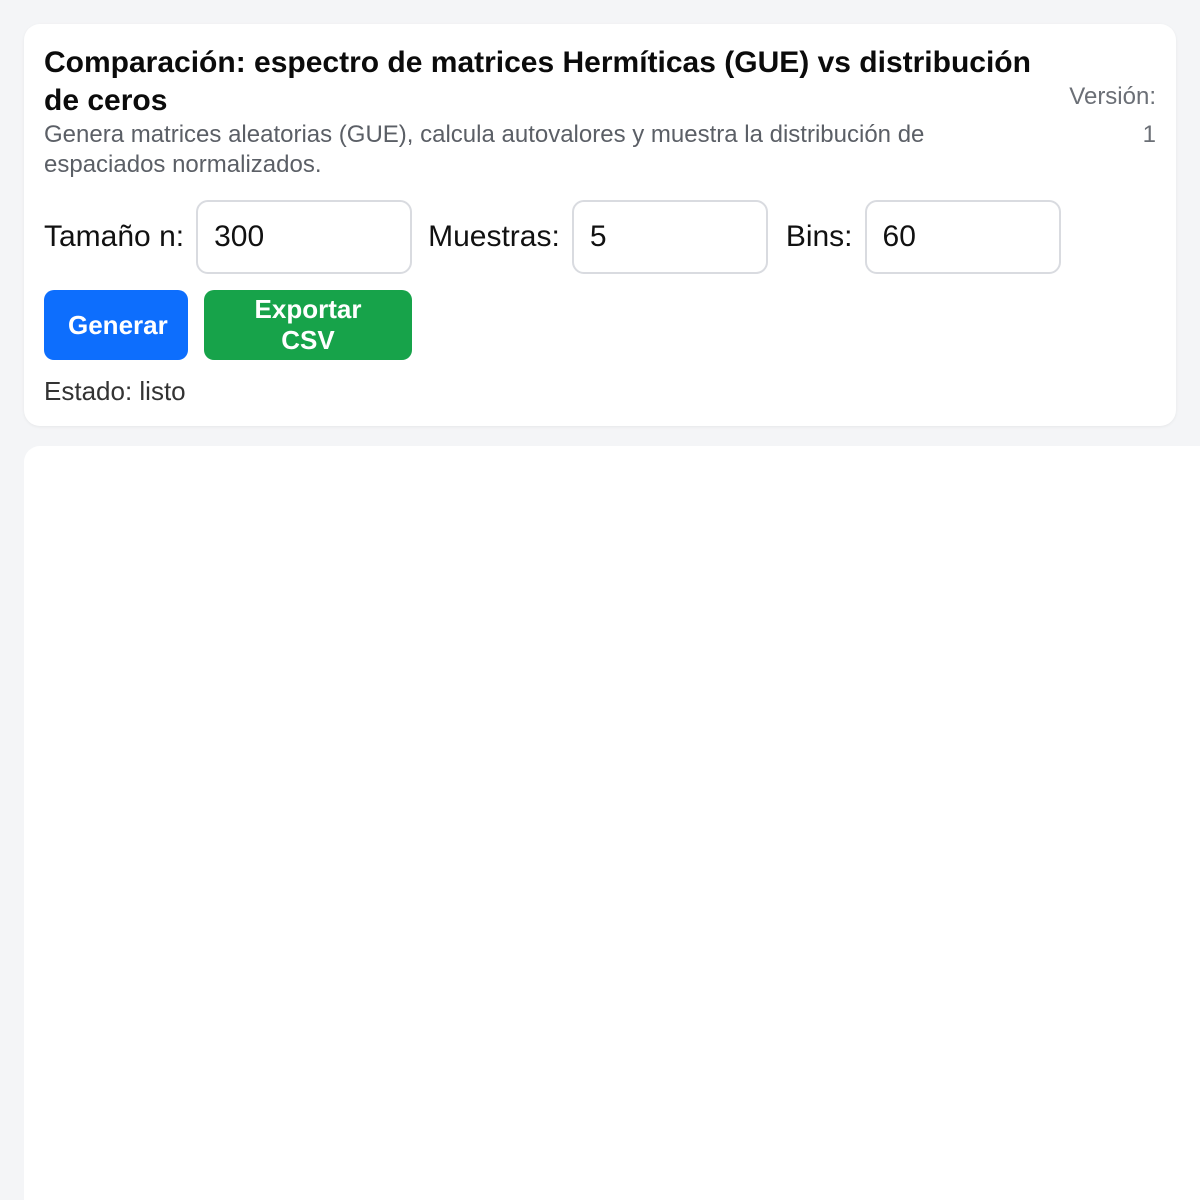  What do you see at coordinates (115, 391) in the screenshot?
I see `status-text: Estado: listo` at bounding box center [115, 391].